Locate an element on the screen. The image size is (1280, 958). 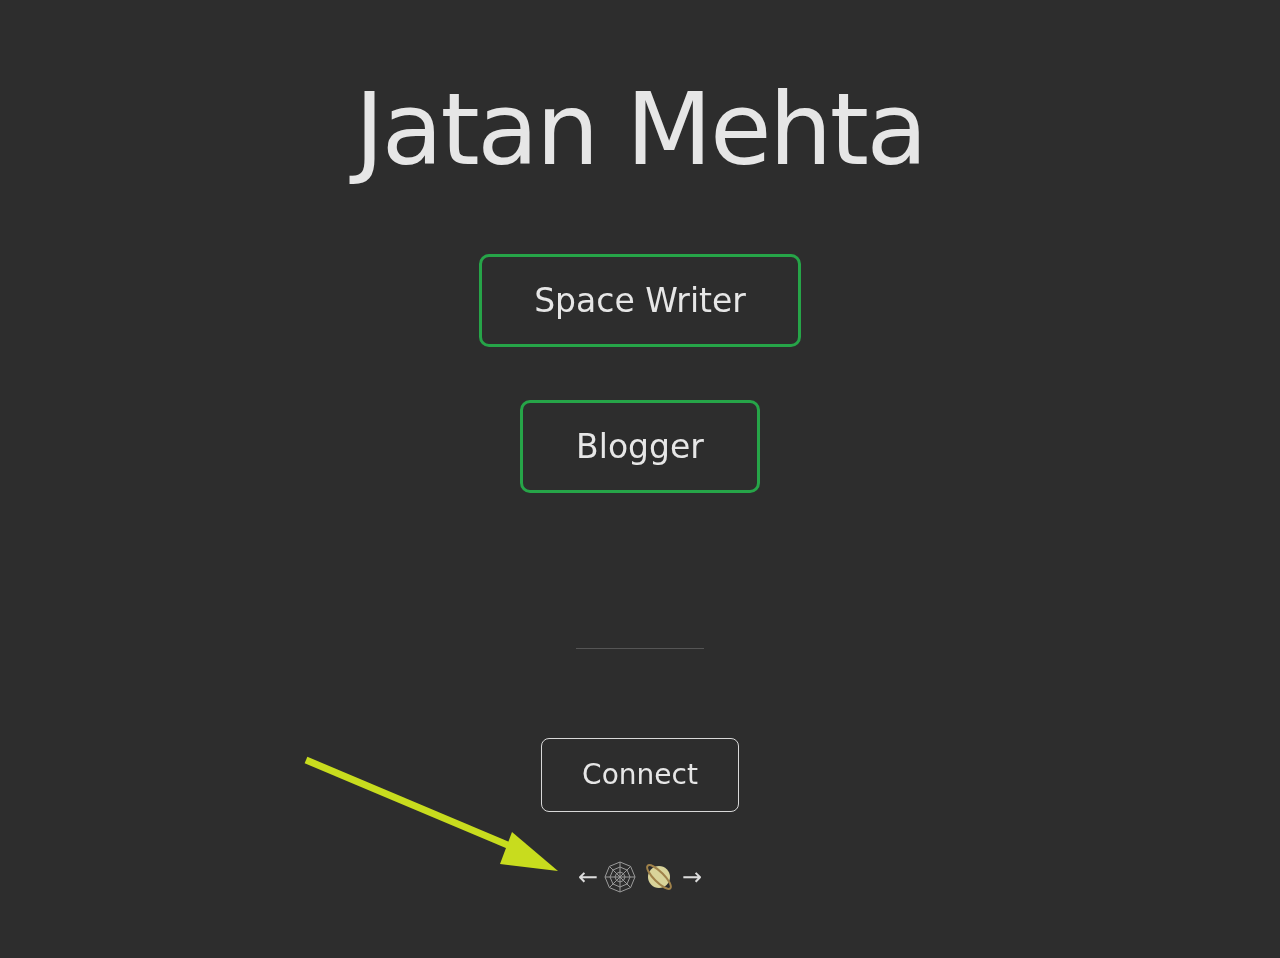
page-title: Jatan Mehta is located at coordinates (640, 130).